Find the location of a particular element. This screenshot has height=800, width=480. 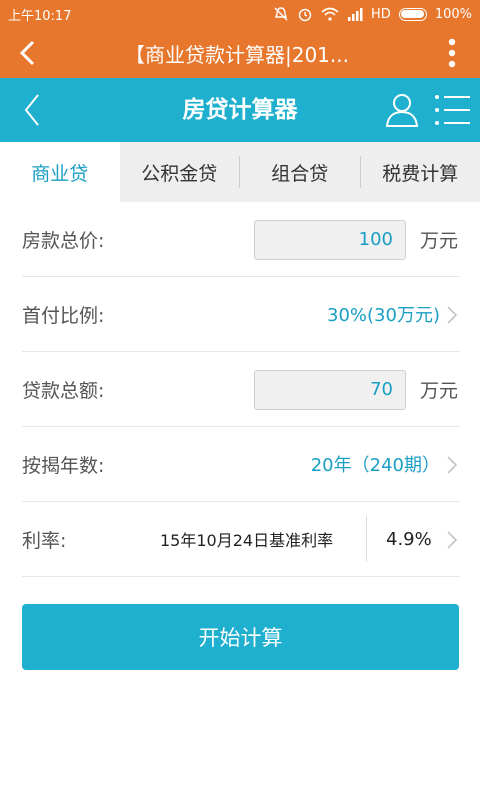

chevron-left-icon is located at coordinates (31, 110).